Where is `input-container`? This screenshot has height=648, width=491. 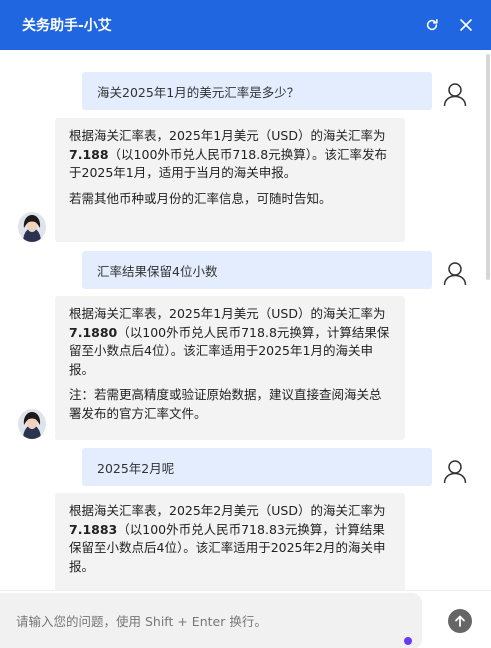
input-container is located at coordinates (211, 620).